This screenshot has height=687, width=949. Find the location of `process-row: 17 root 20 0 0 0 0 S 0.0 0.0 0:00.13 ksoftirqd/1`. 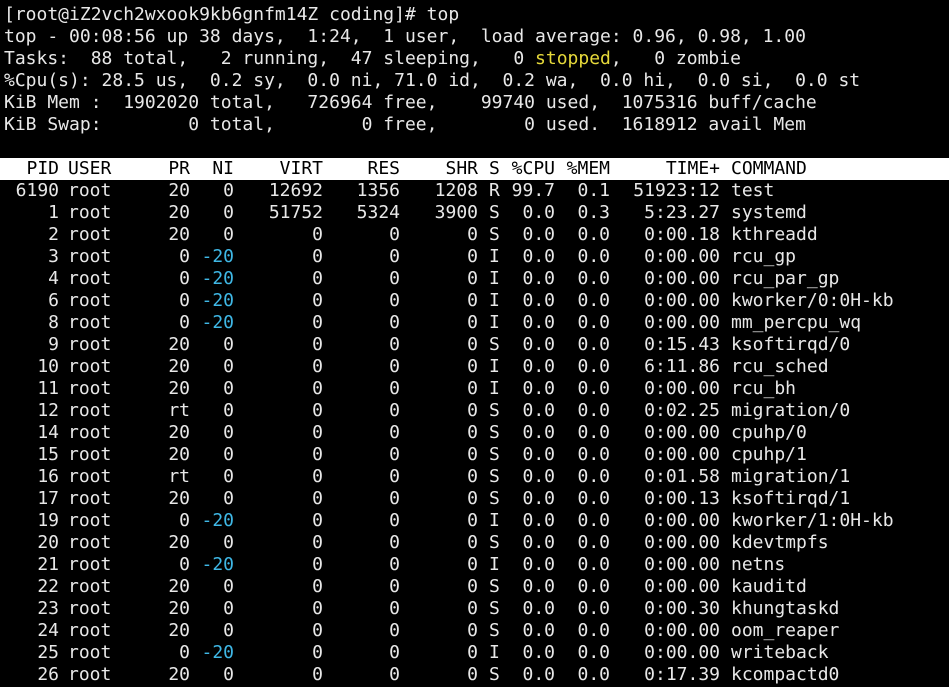

process-row: 17 root 20 0 0 0 0 S 0.0 0.0 0:00.13 ksoftirqd/1 is located at coordinates (476, 499).